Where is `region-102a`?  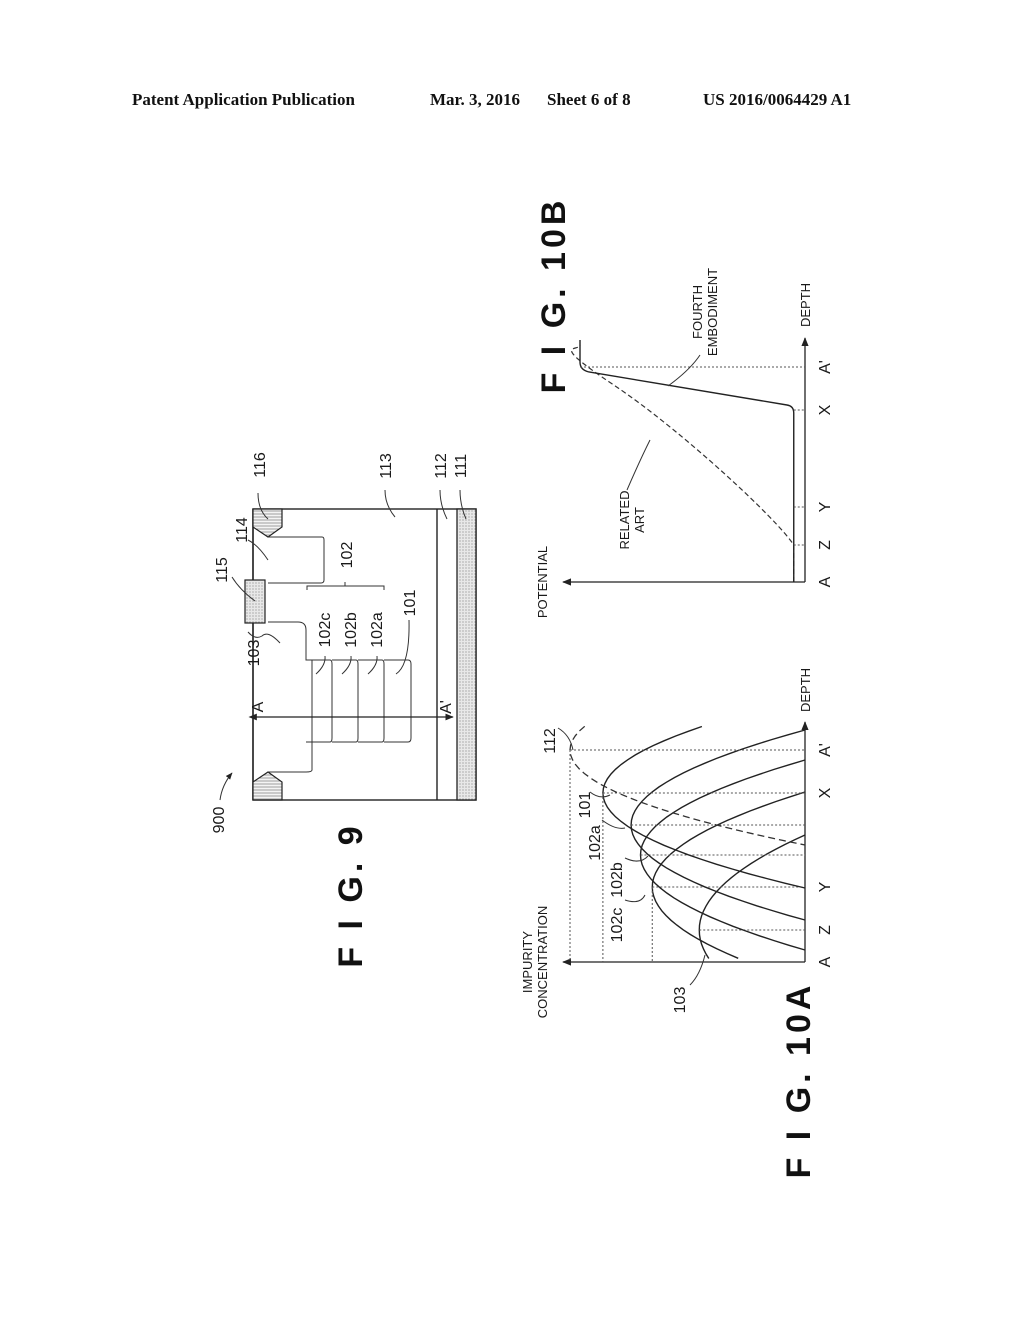
region-102a is located at coordinates (371, 701).